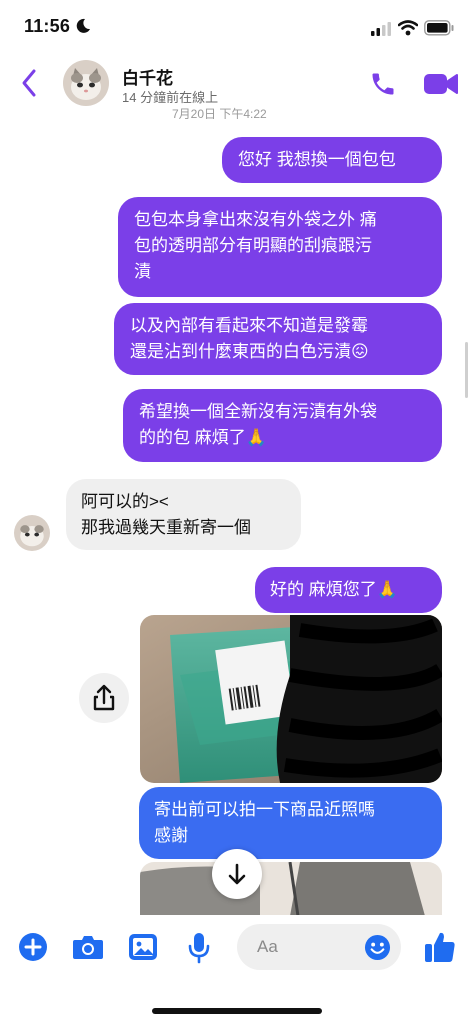  I want to click on photo-message, so click(291, 699).